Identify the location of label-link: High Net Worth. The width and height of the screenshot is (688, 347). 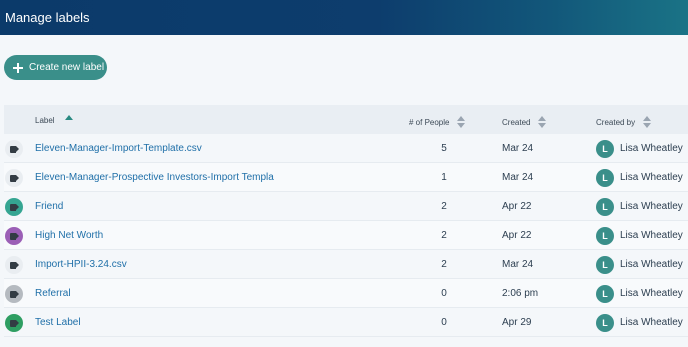
(69, 235).